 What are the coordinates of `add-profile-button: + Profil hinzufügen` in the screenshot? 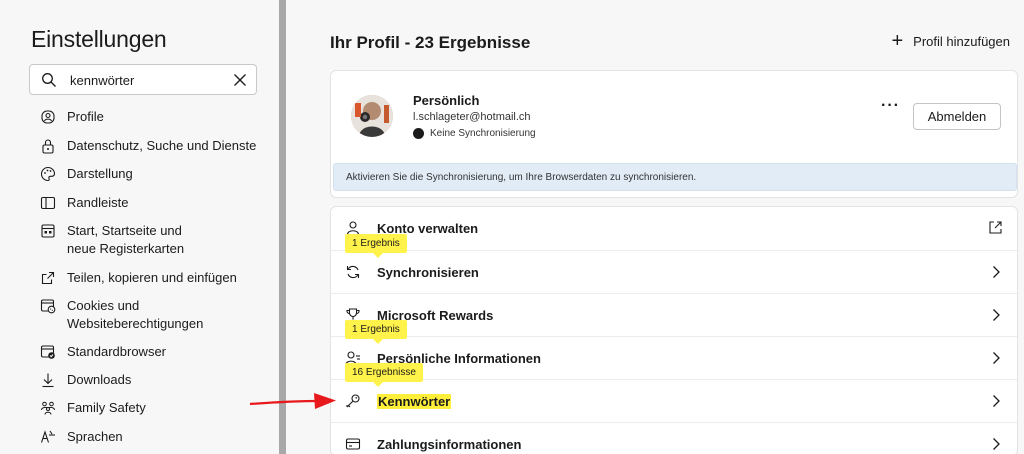 It's located at (950, 41).